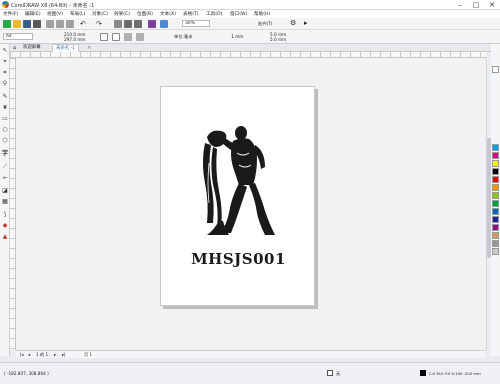 The width and height of the screenshot is (500, 384). I want to click on menu-help: 帮助(H), so click(262, 14).